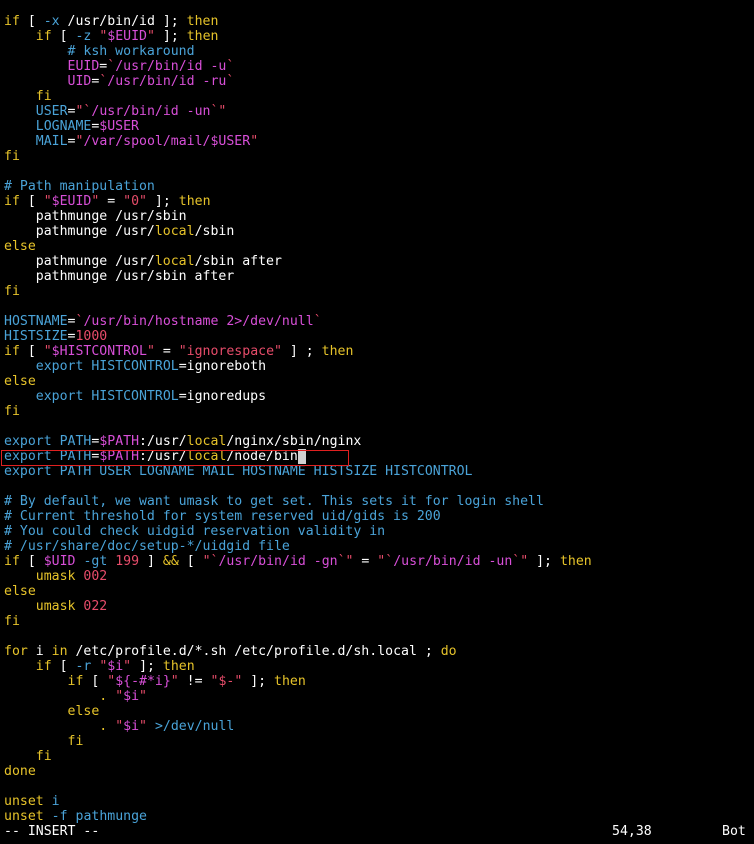  What do you see at coordinates (262, 456) in the screenshot?
I see `code-token: /node/bin` at bounding box center [262, 456].